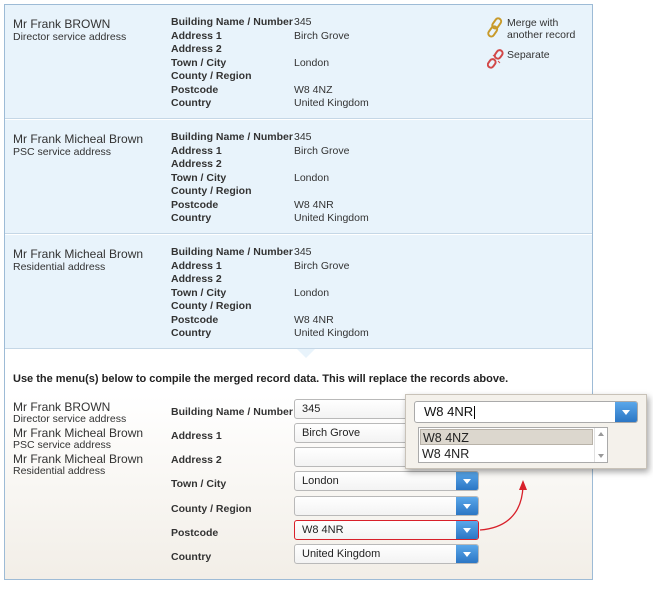 This screenshot has height=597, width=653. I want to click on field-value: W8 4NZ, so click(313, 90).